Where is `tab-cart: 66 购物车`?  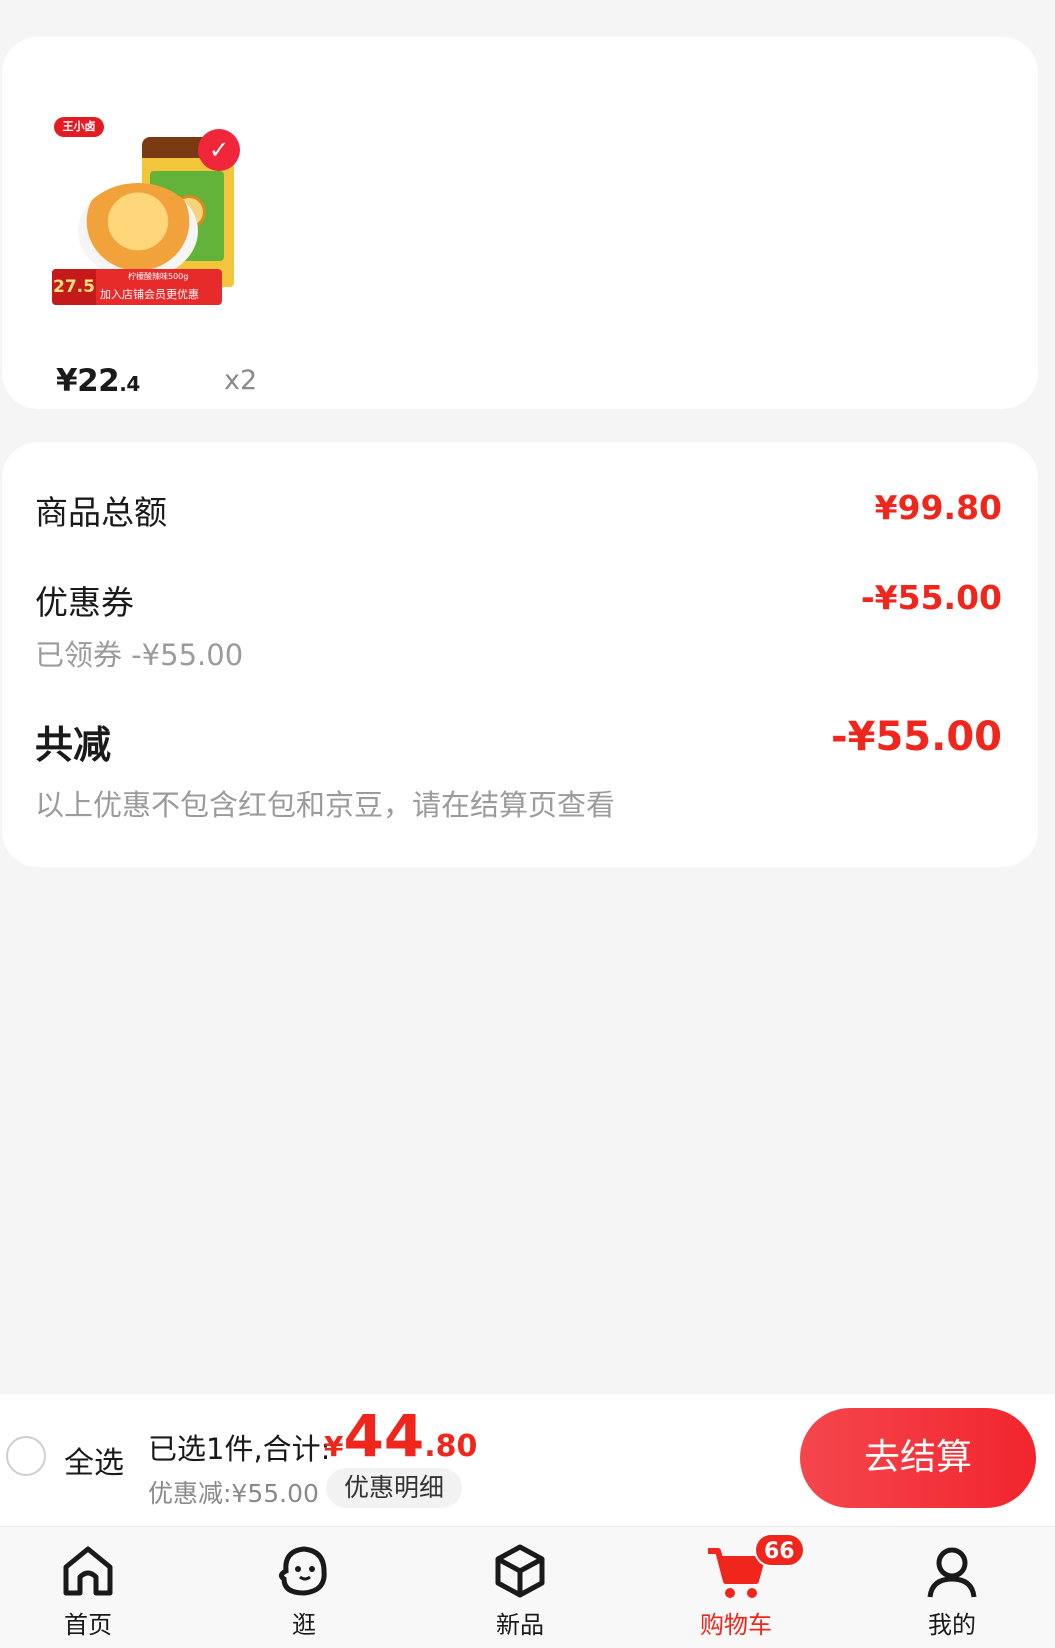 tab-cart: 66 购物车 is located at coordinates (740, 1589).